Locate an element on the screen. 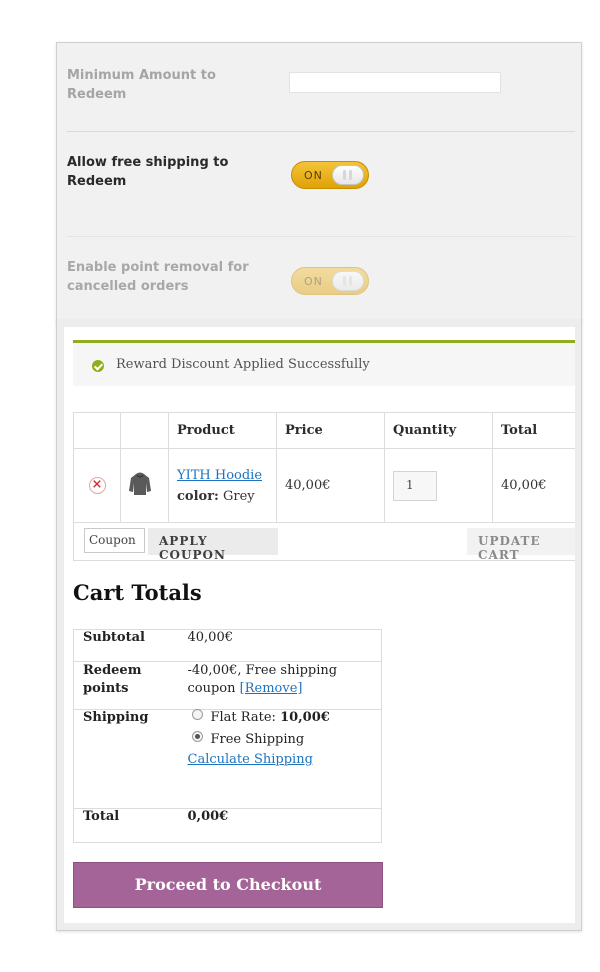 Image resolution: width=600 pixels, height=972 pixels. min-amount-row: Minimum Amount to Redeem is located at coordinates (321, 87).